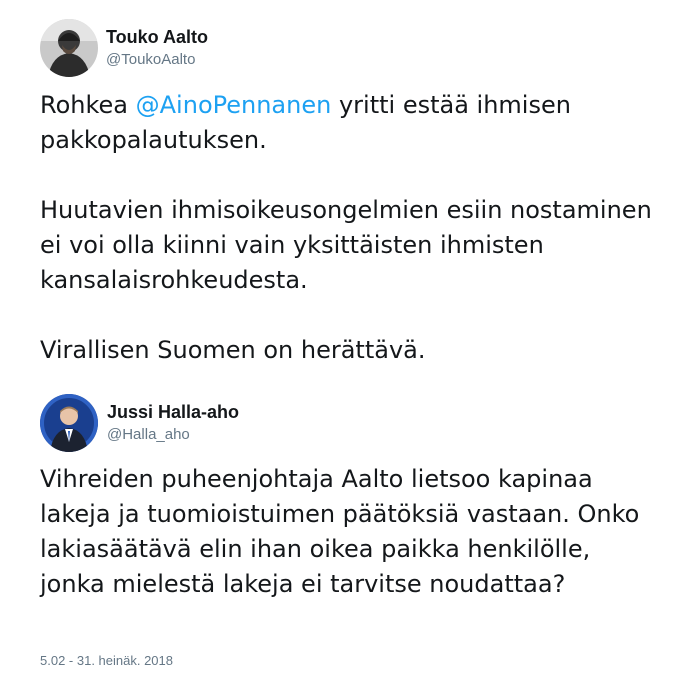 Image resolution: width=676 pixels, height=685 pixels. I want to click on author-handle: @ToukoAalto, so click(157, 60).